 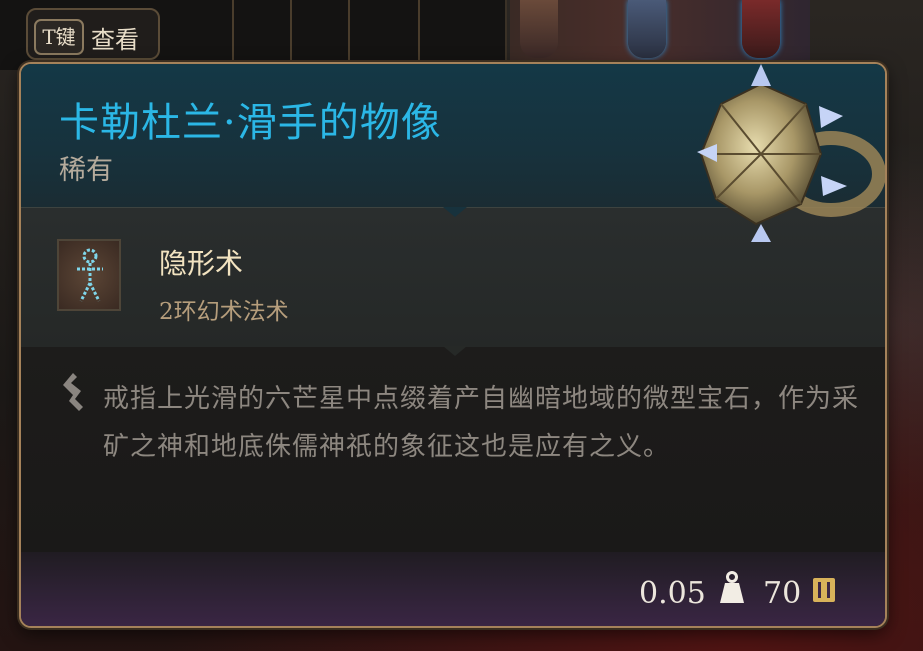 I want to click on tooltip-footer: 0.05 70, so click(x=453, y=589).